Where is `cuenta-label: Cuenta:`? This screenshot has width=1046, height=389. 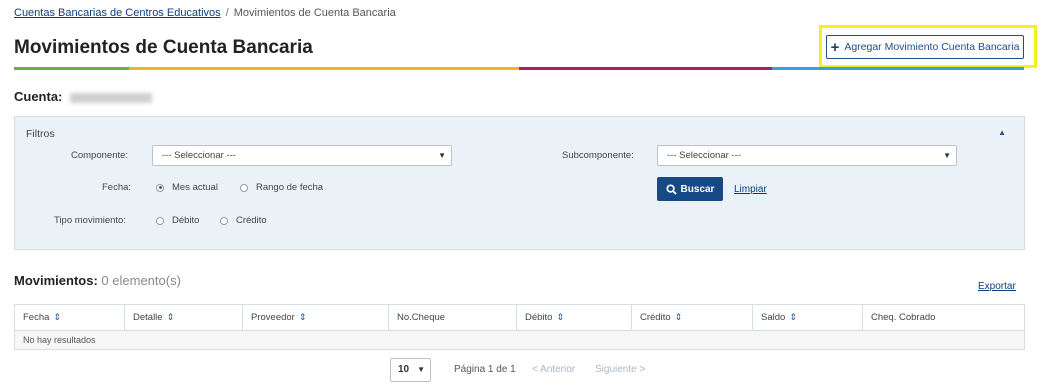
cuenta-label: Cuenta: is located at coordinates (38, 96).